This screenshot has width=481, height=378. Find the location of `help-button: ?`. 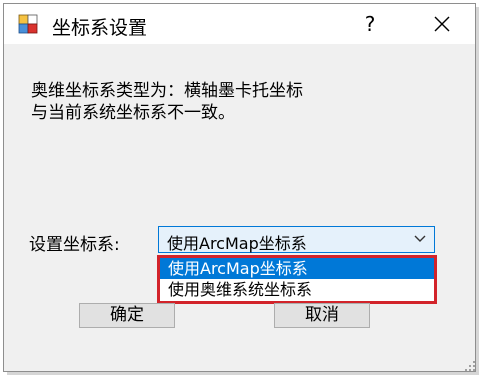

help-button: ? is located at coordinates (370, 24).